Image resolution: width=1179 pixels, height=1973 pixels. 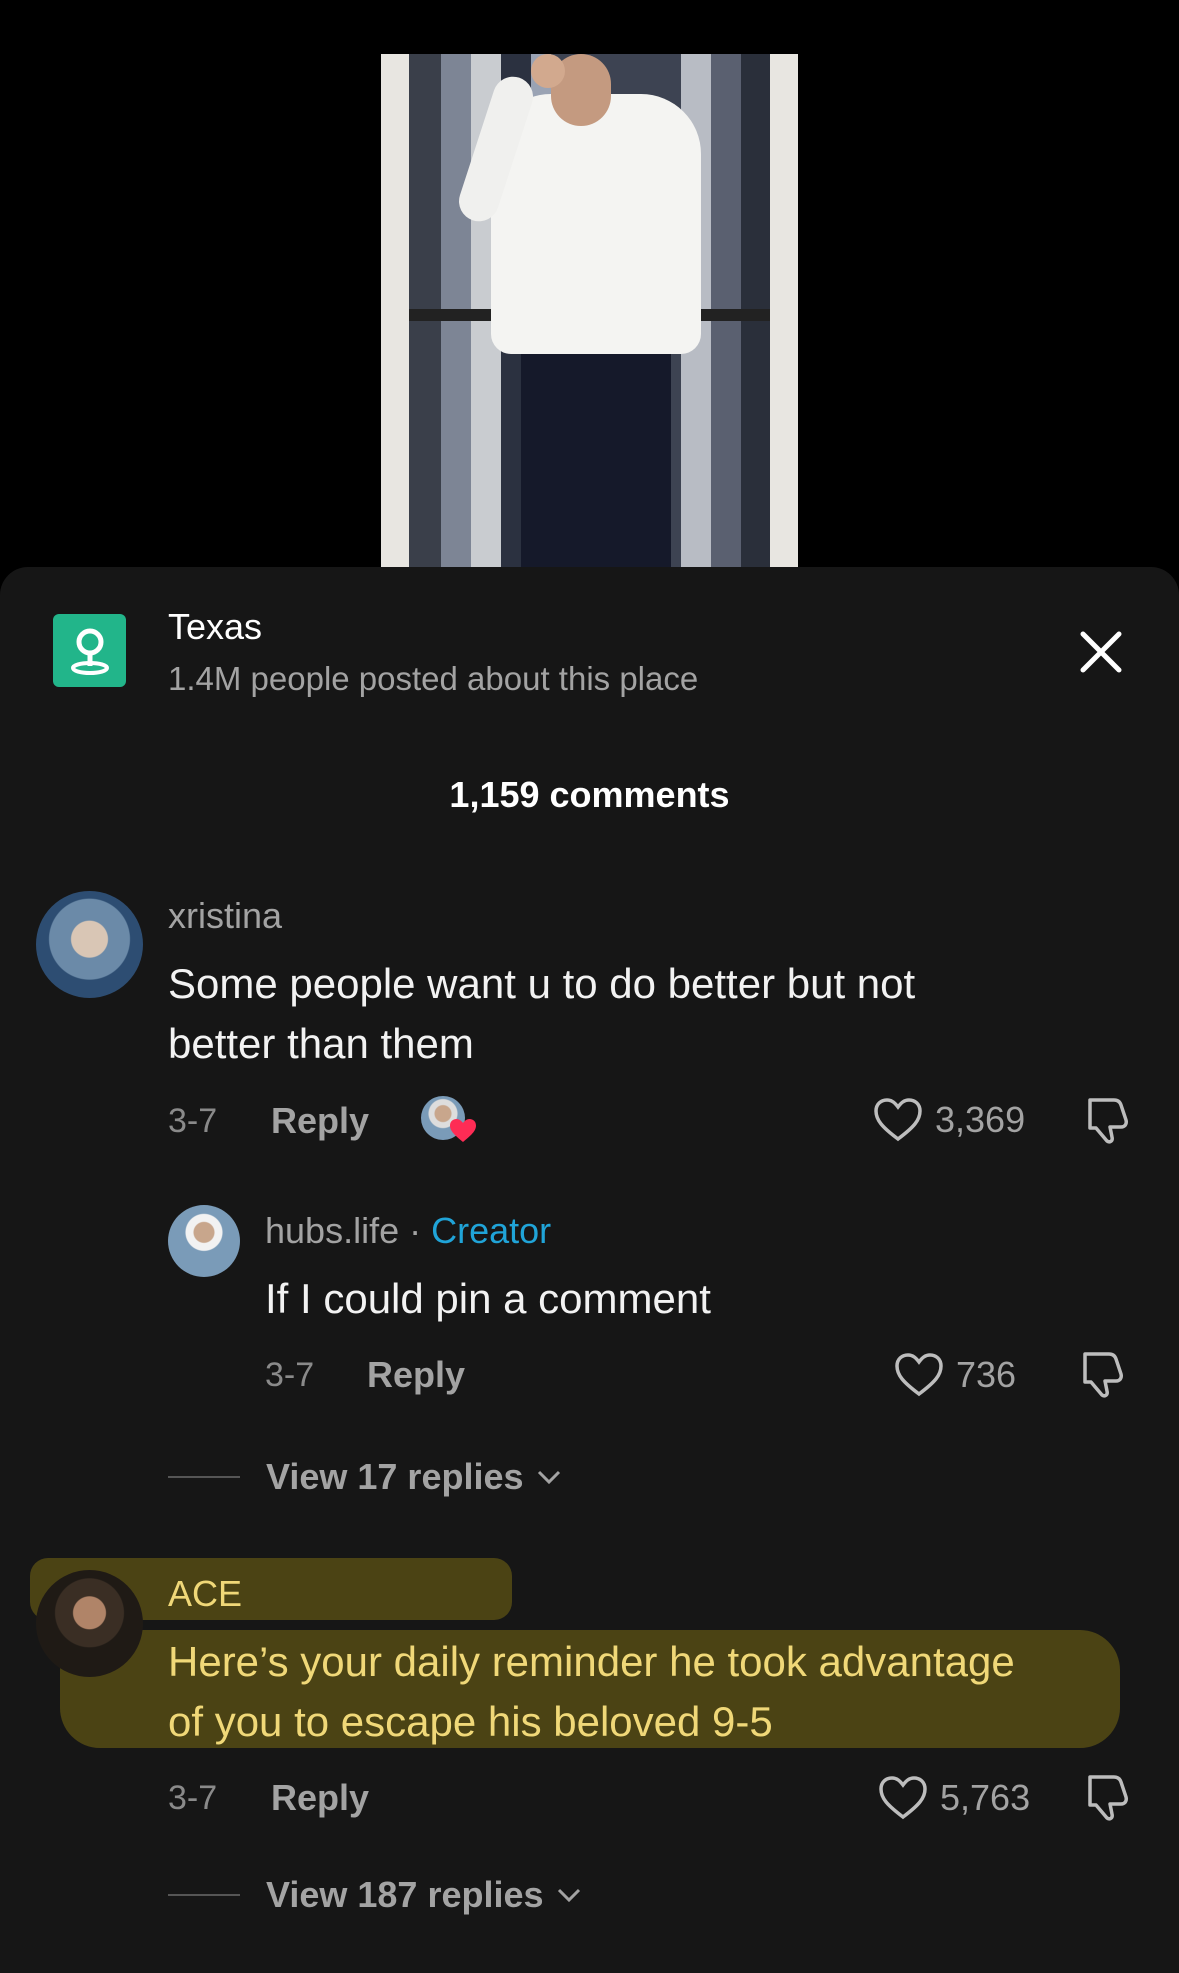 What do you see at coordinates (449, 1121) in the screenshot?
I see `creator-liked-badge` at bounding box center [449, 1121].